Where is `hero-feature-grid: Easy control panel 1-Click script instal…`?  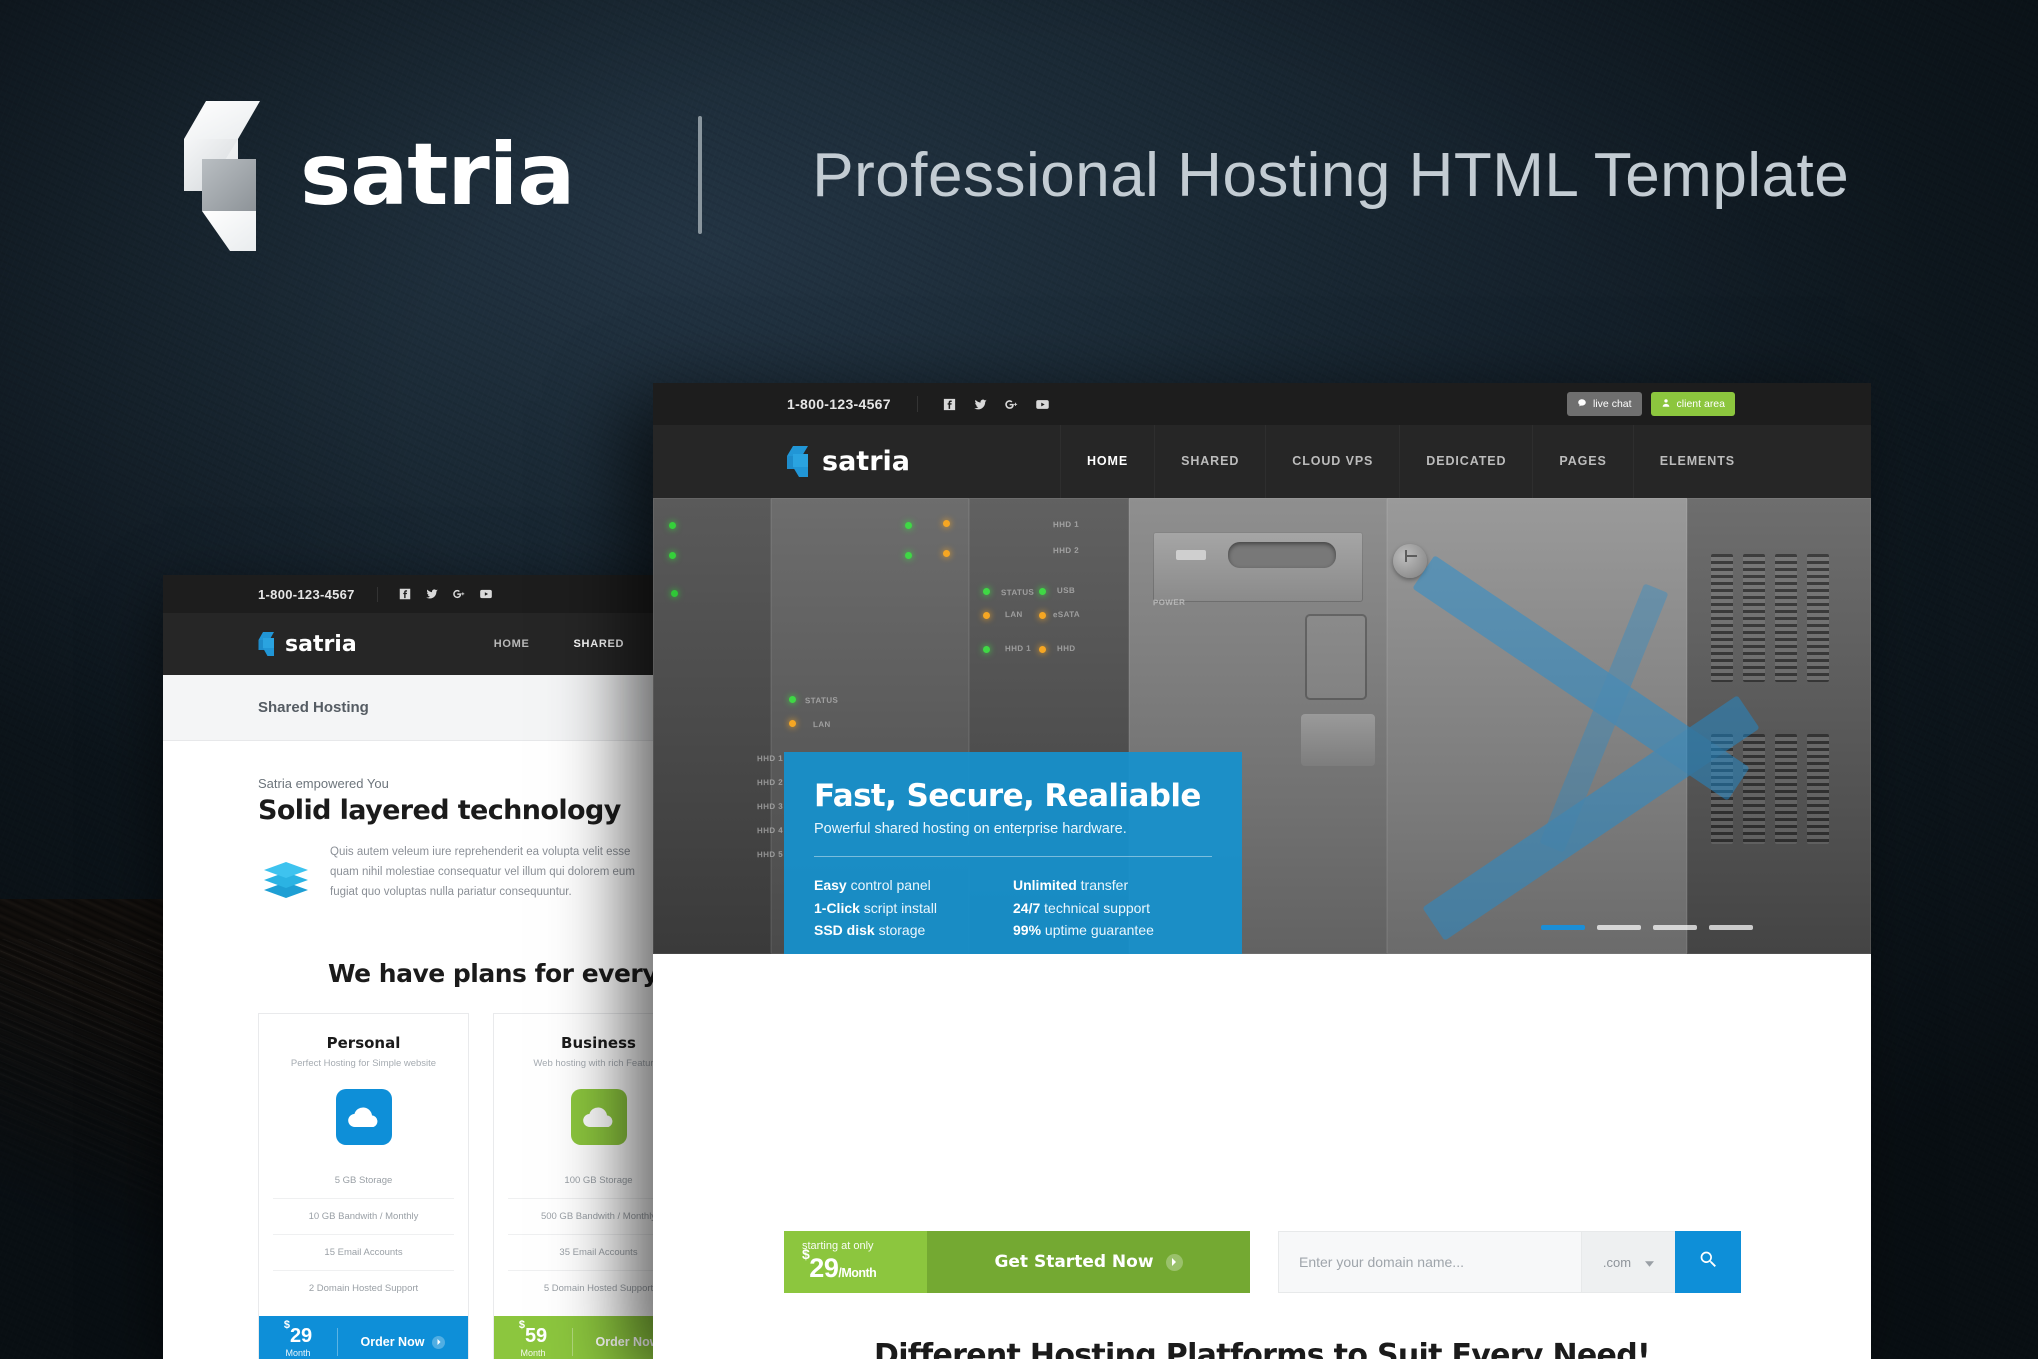 hero-feature-grid: Easy control panel 1-Click script instal… is located at coordinates (1013, 908).